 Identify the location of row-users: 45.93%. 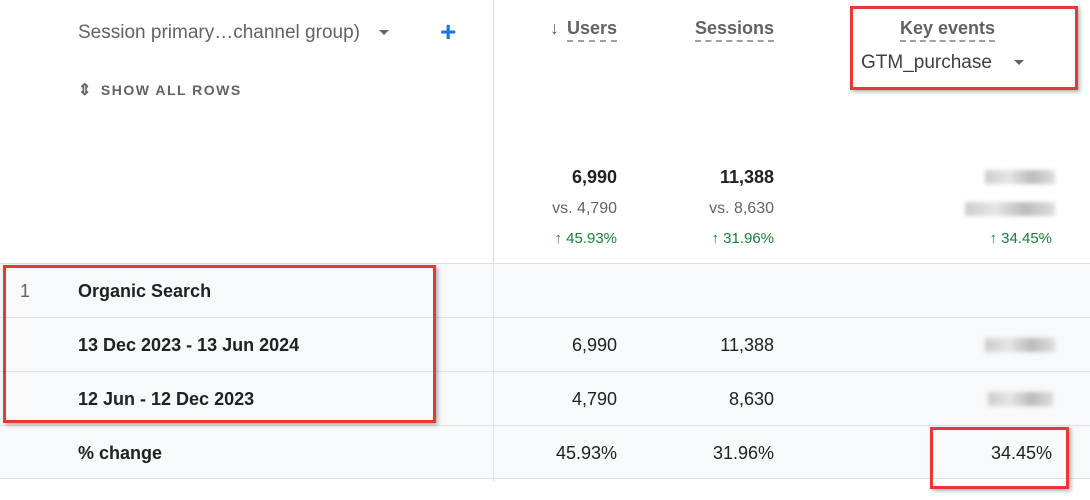
(586, 453).